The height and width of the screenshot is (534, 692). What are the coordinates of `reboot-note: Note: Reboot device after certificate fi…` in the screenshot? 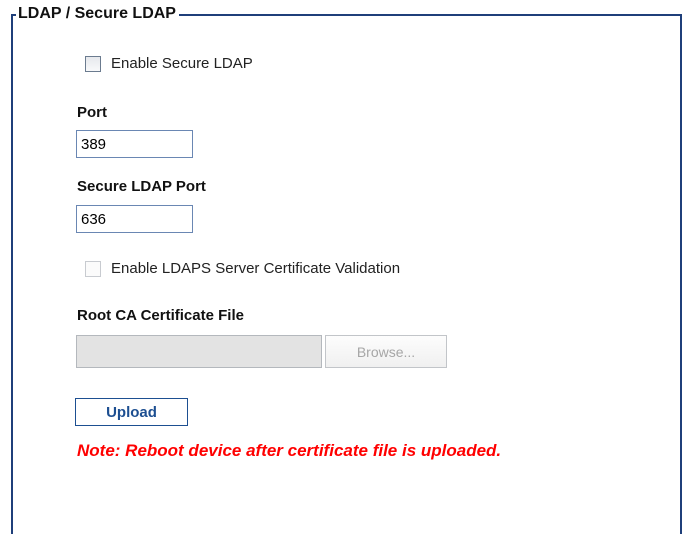 It's located at (289, 450).